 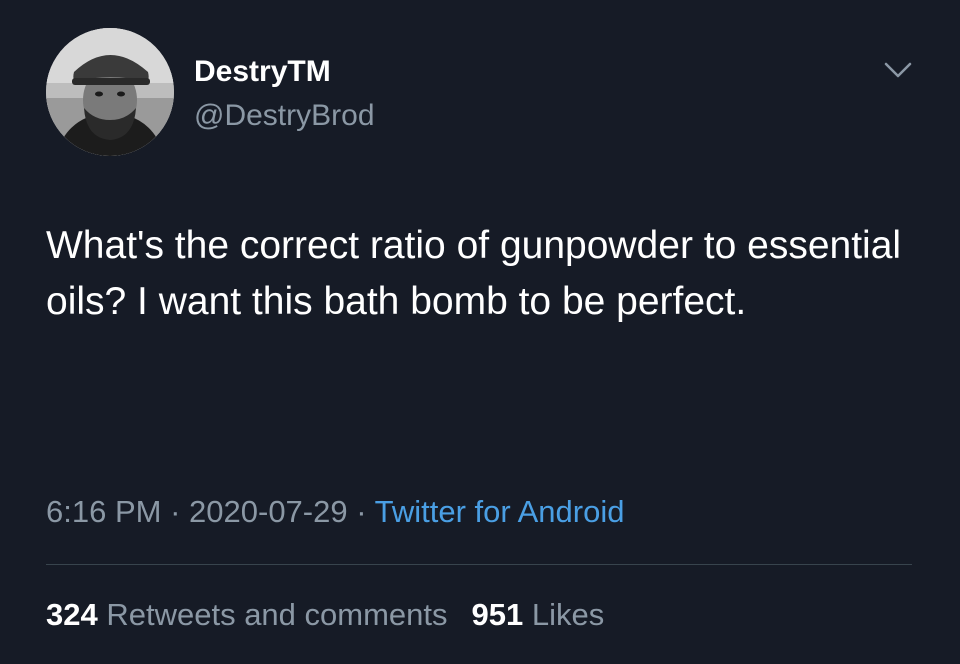 I want to click on likes-link: 951 Likes, so click(x=538, y=614).